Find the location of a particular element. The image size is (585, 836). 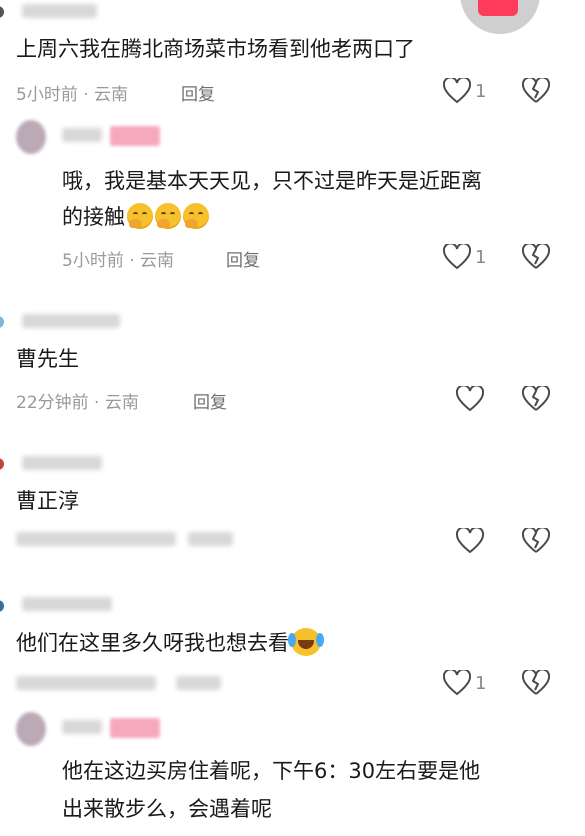

comment-text: 他们在这里多久呀我也想去看 is located at coordinates (170, 643).